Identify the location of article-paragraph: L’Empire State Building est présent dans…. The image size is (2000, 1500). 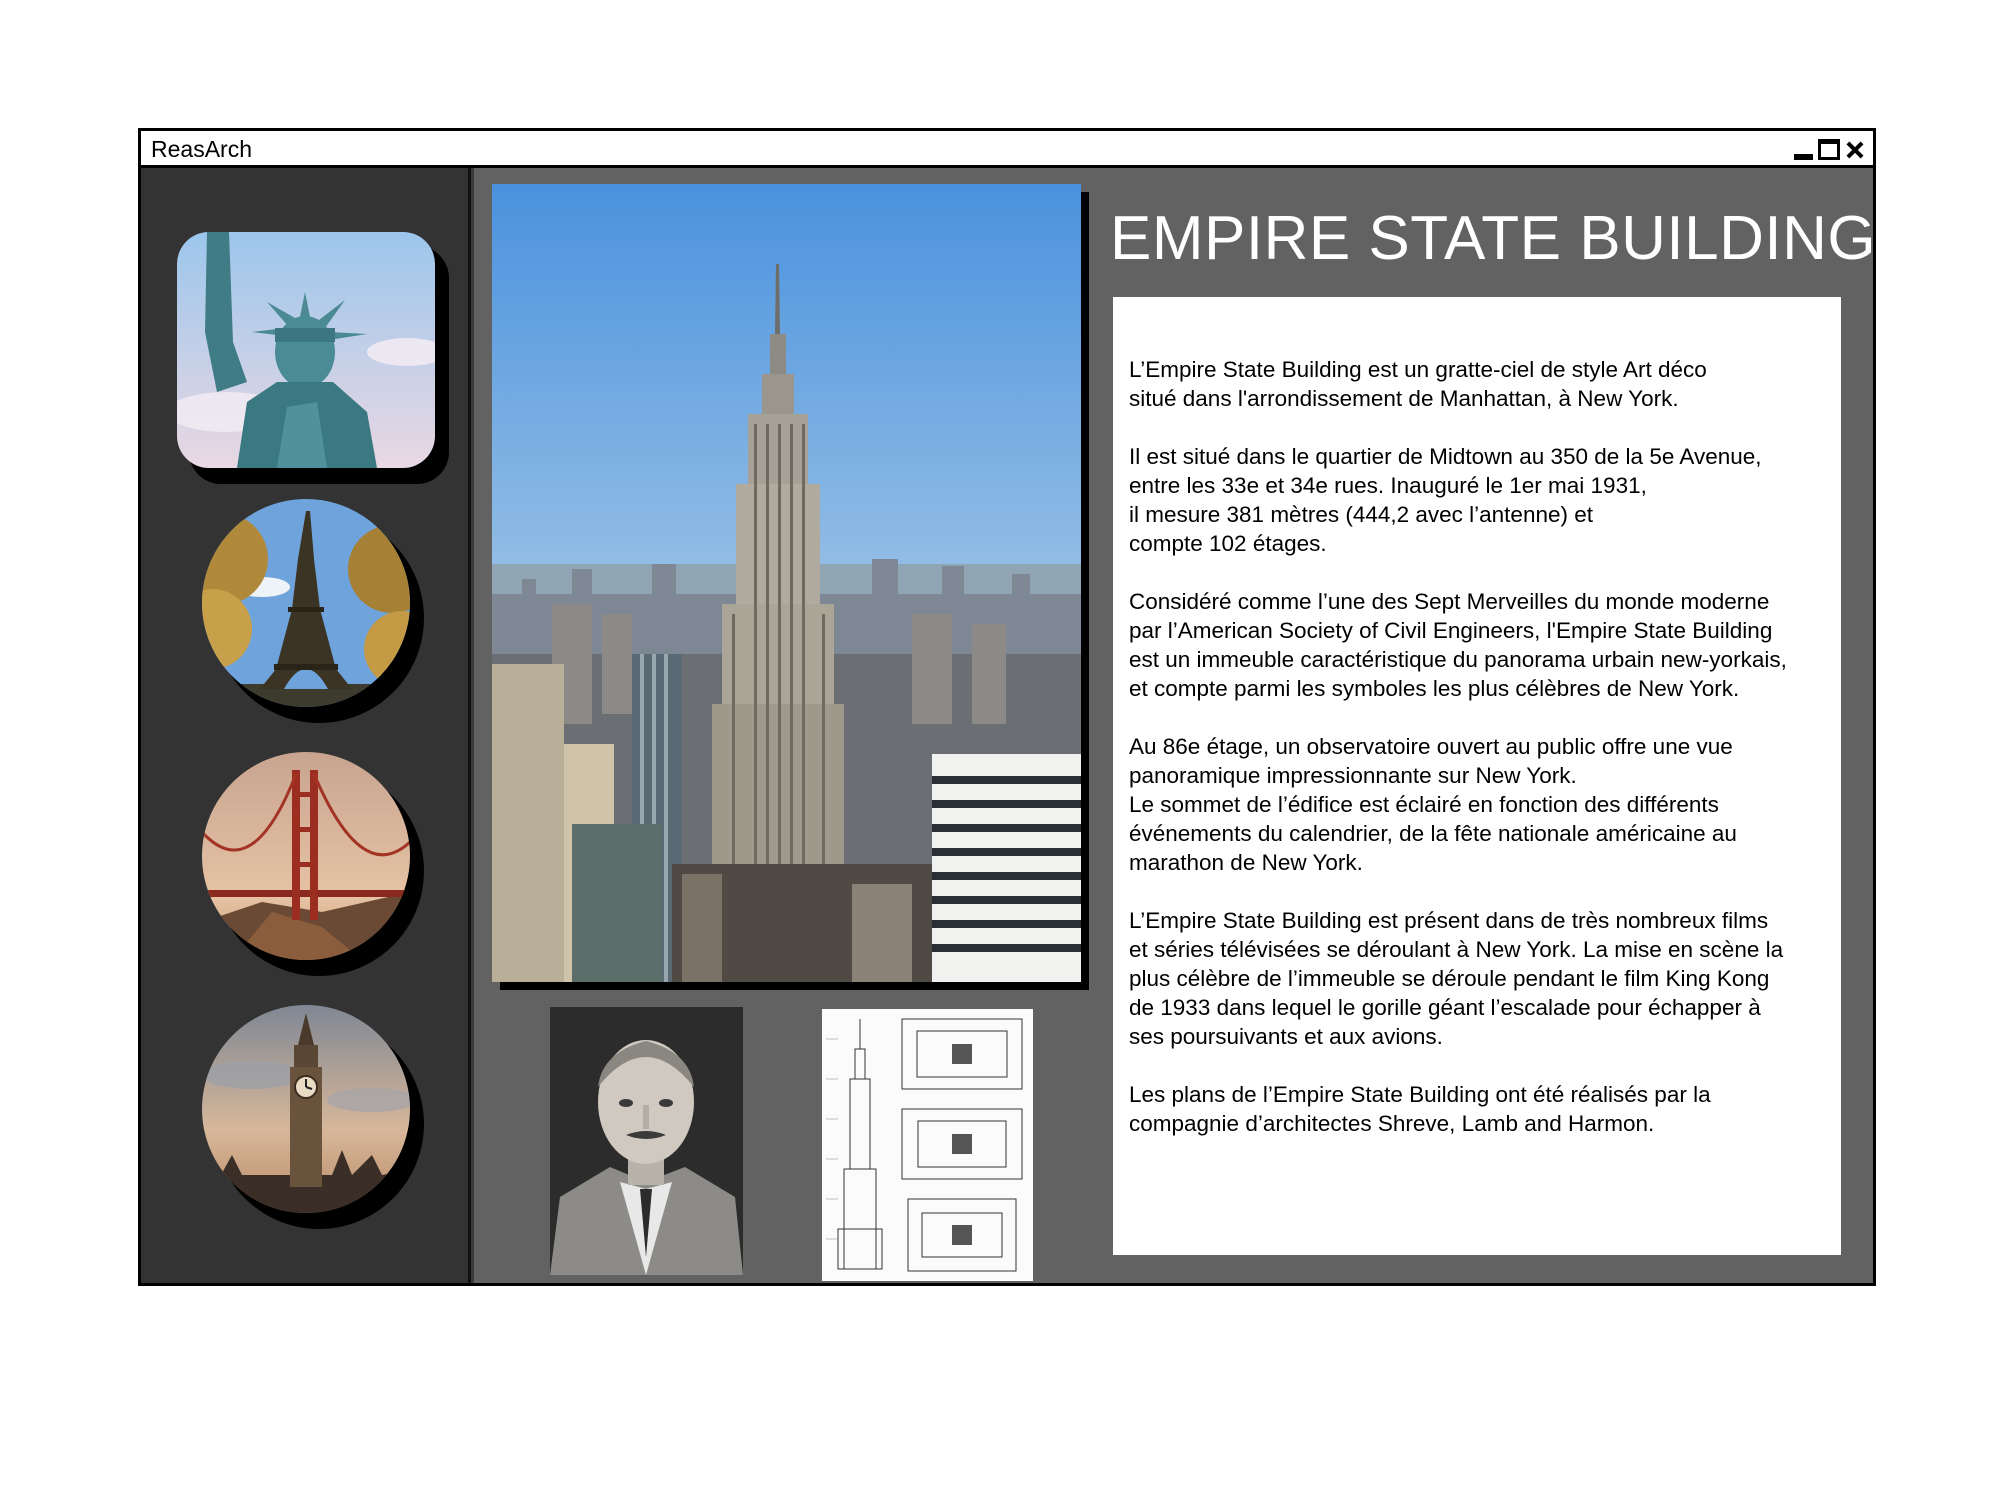
(1456, 978).